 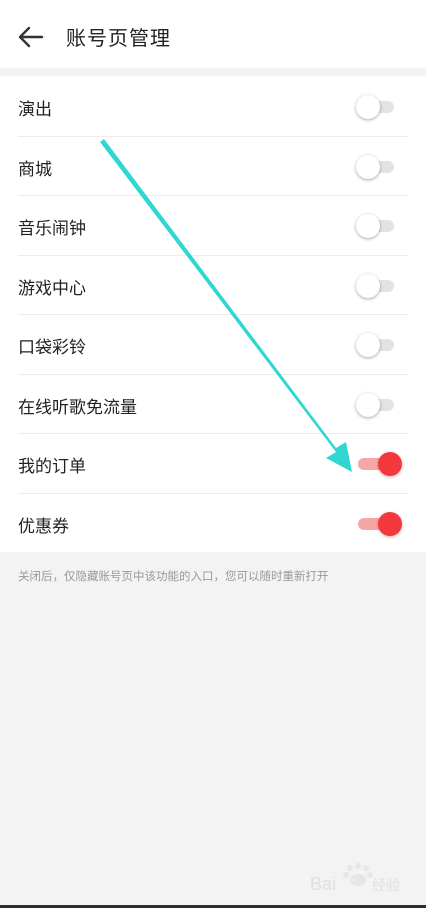 What do you see at coordinates (386, 886) in the screenshot?
I see `svg-text: 经验` at bounding box center [386, 886].